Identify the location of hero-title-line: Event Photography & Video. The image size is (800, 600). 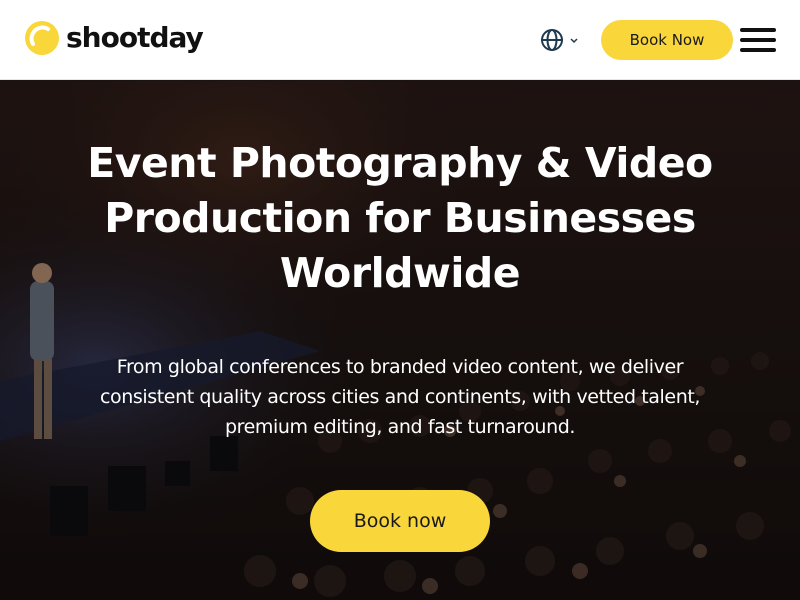
(400, 163).